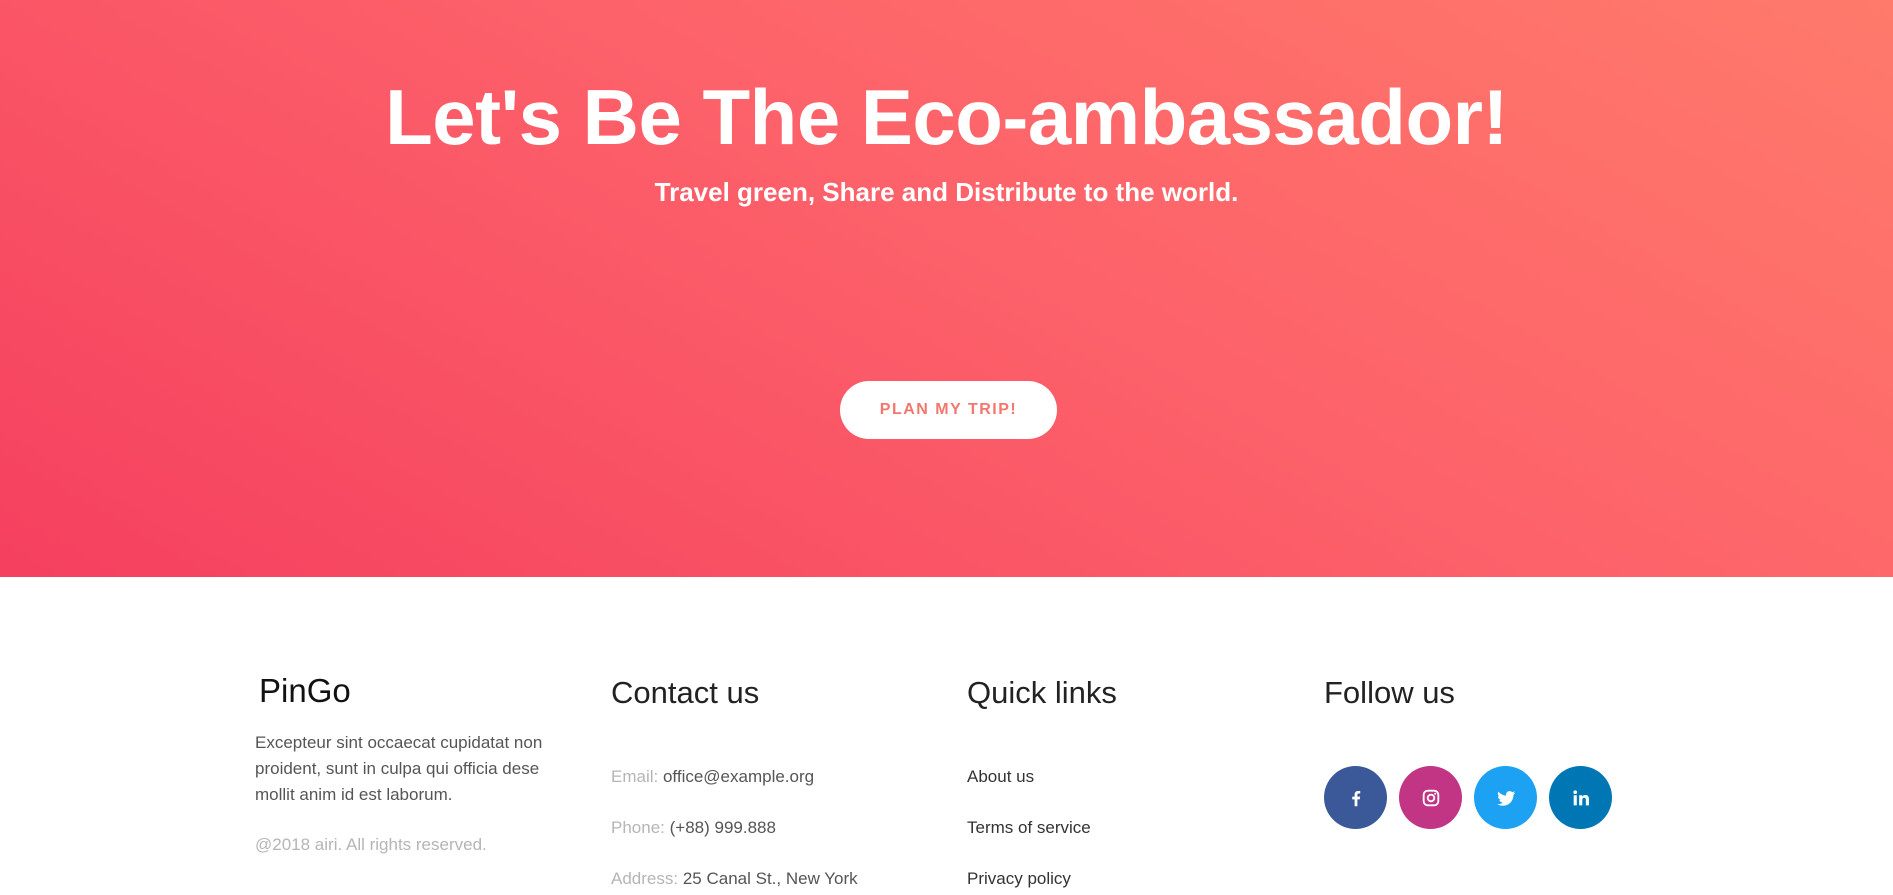 This screenshot has height=895, width=1893. What do you see at coordinates (722, 827) in the screenshot?
I see `phone-value: (+88) 999.888` at bounding box center [722, 827].